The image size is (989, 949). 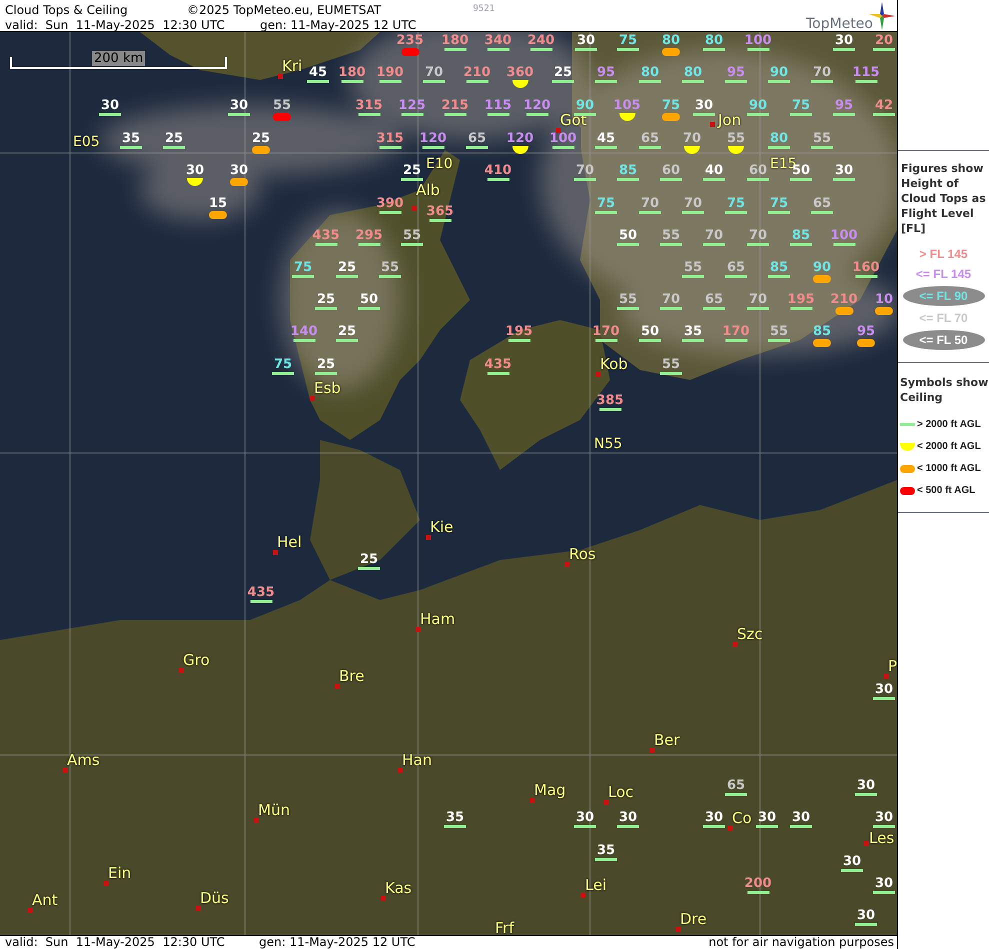 What do you see at coordinates (86, 142) in the screenshot?
I see `grid-label: E05` at bounding box center [86, 142].